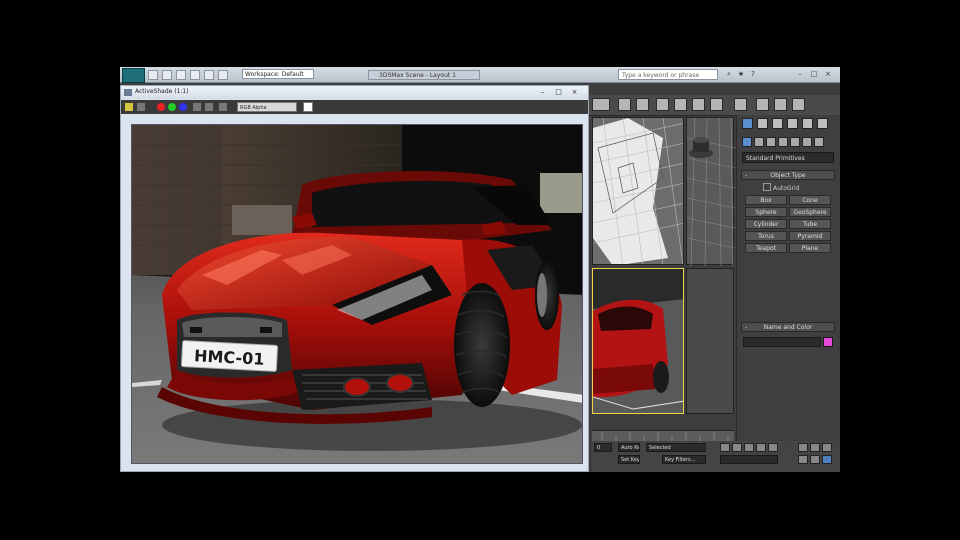  I want to click on viewport-perspective-preview, so click(638, 341).